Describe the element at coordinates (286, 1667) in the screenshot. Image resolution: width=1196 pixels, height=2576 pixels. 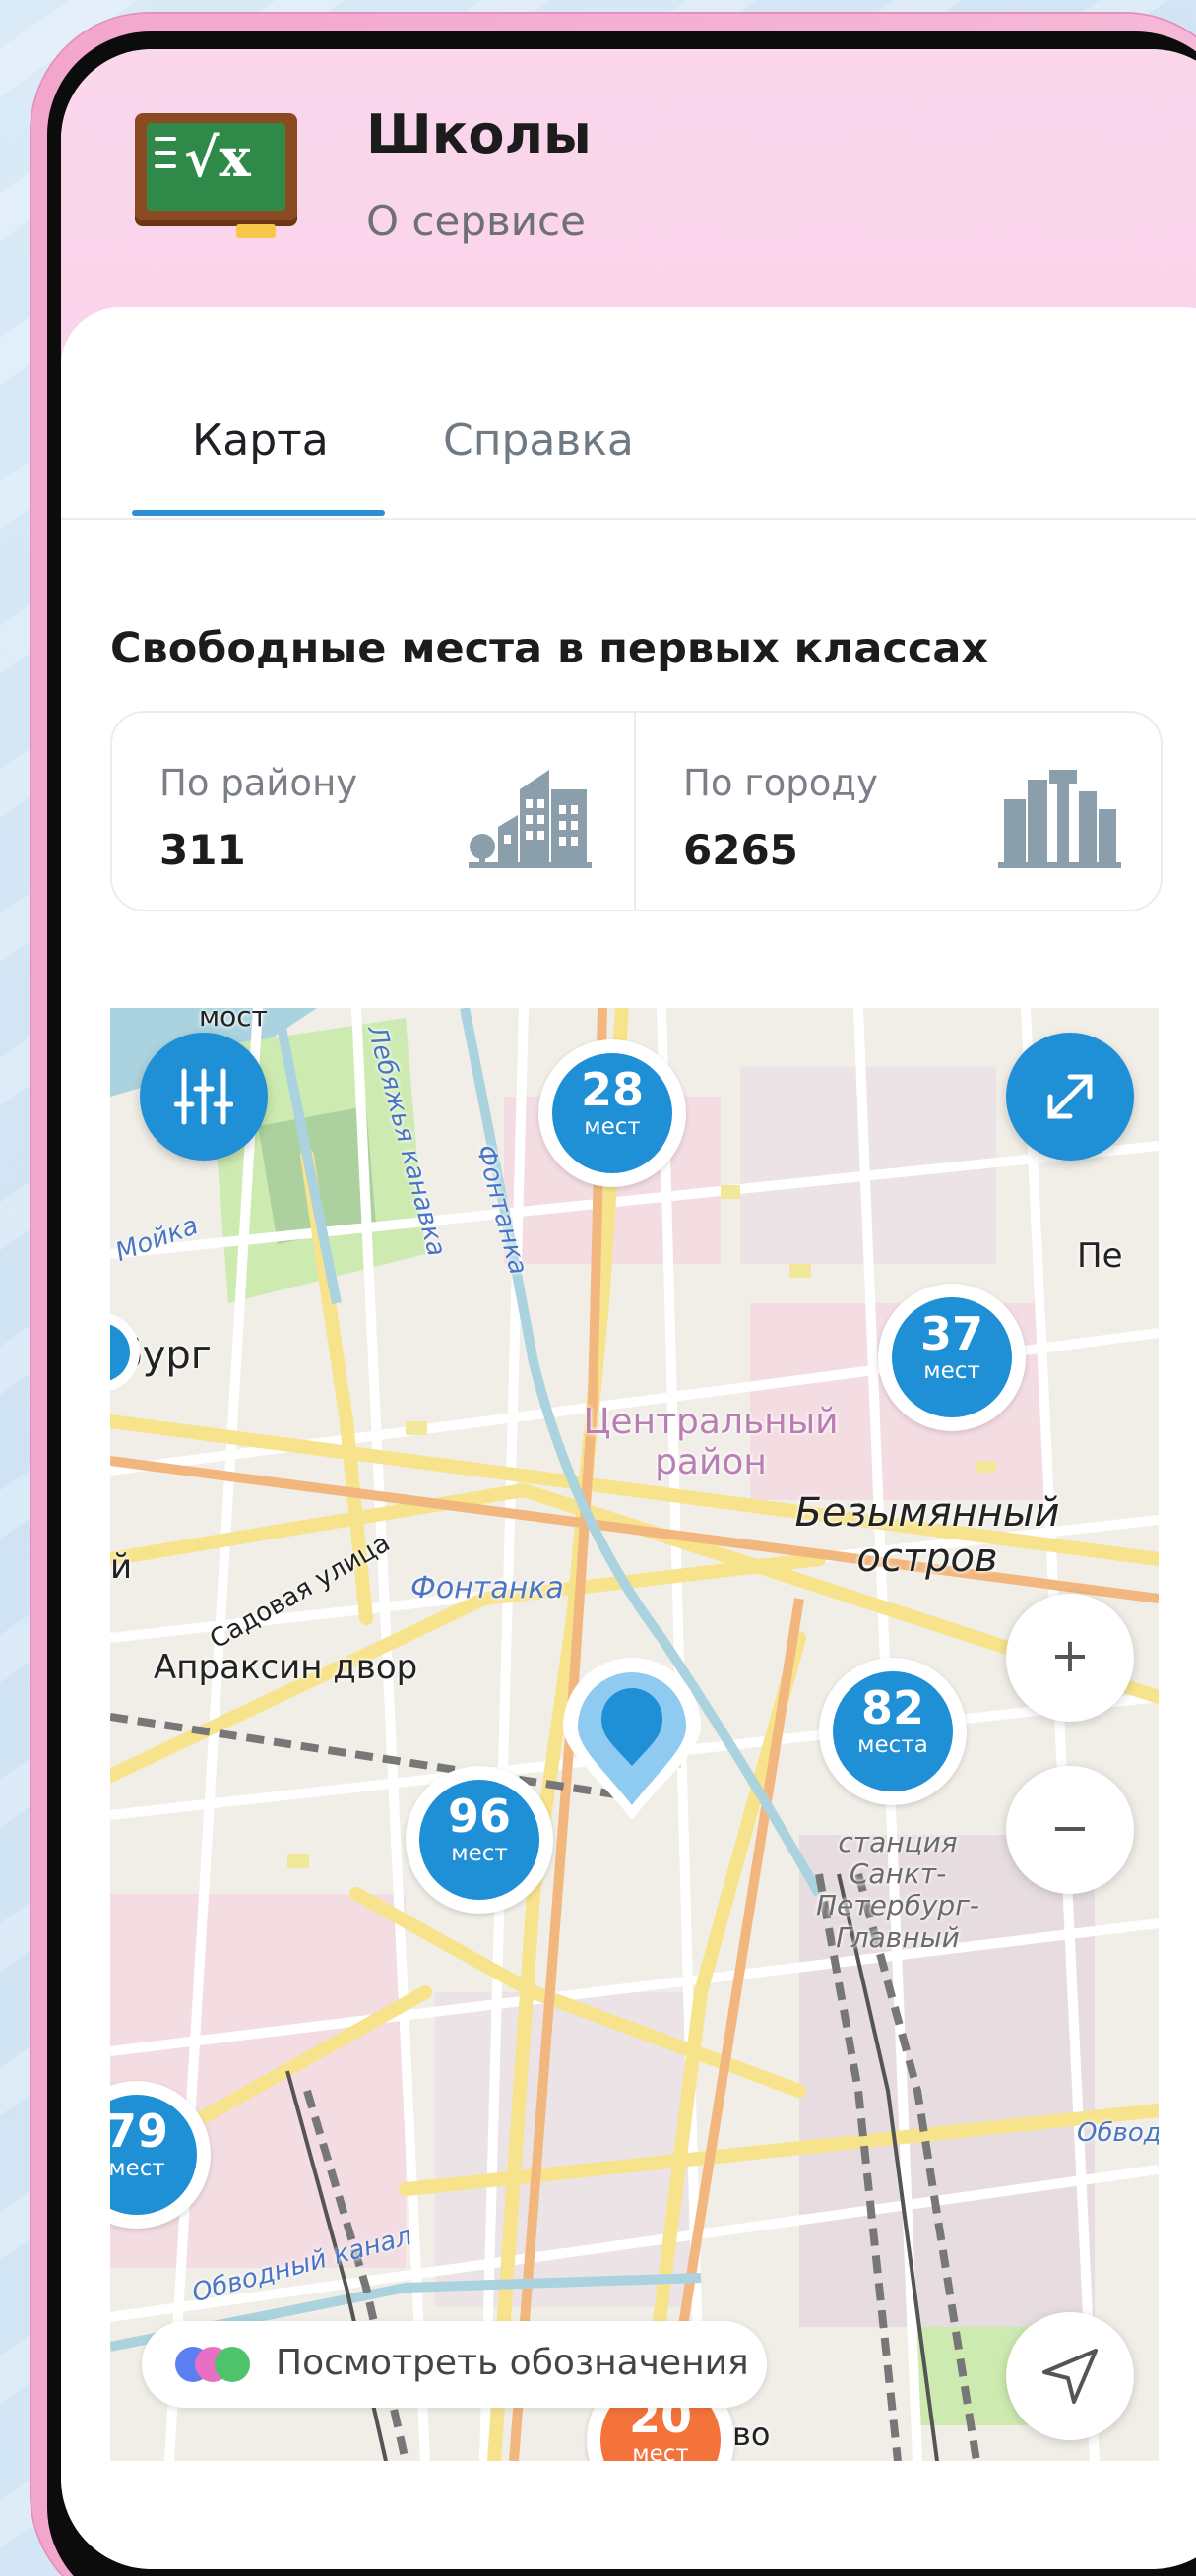
I see `map-label-apraksin: Апраксин двор` at that location.